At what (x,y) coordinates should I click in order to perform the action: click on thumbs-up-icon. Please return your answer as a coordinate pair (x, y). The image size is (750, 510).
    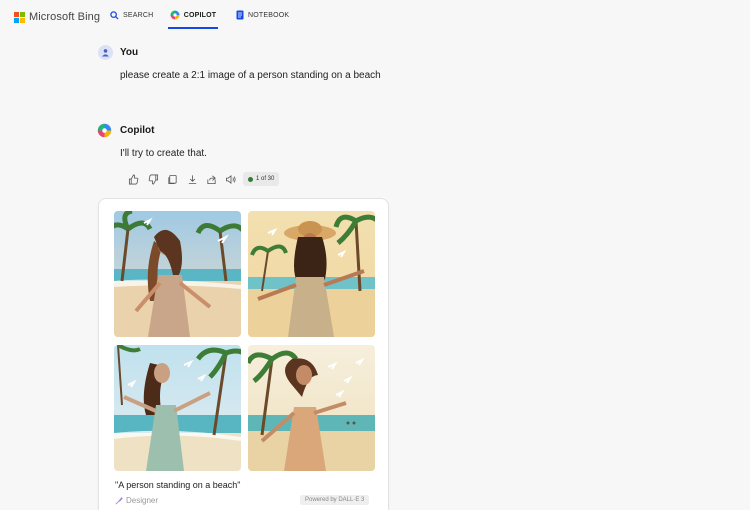
    Looking at the image, I should click on (134, 179).